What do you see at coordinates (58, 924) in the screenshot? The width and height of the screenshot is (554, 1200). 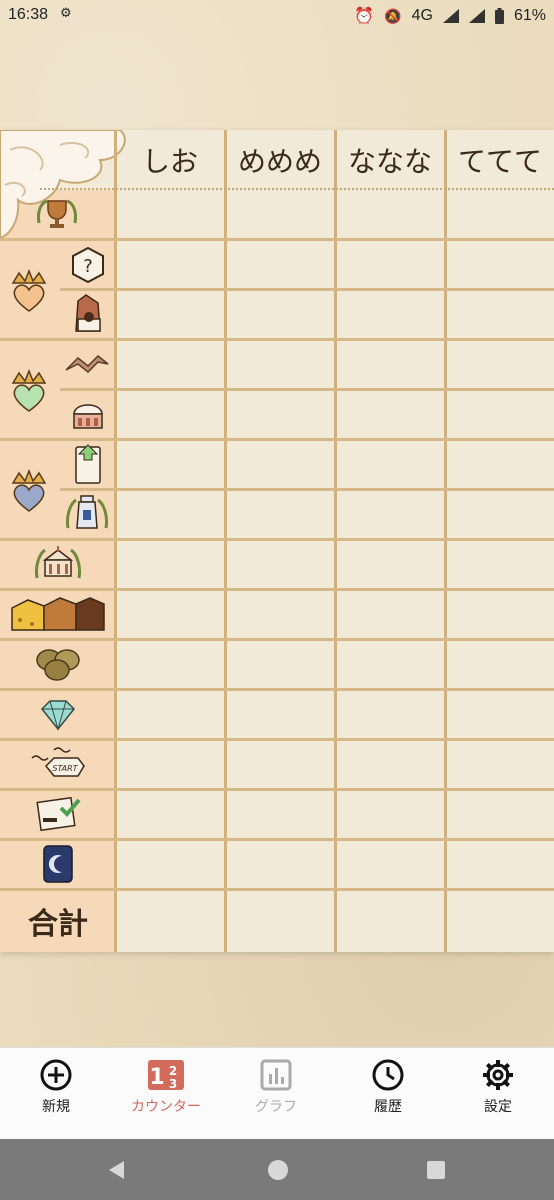 I see `total-label: 合計` at bounding box center [58, 924].